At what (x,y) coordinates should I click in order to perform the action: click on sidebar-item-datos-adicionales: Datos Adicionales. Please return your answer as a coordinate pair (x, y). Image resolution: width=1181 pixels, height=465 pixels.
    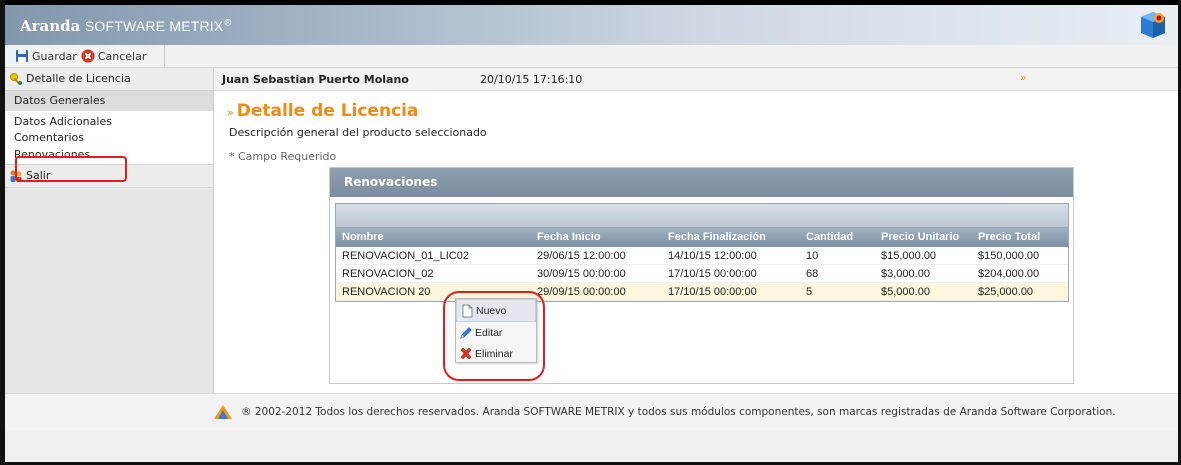
    Looking at the image, I should click on (109, 122).